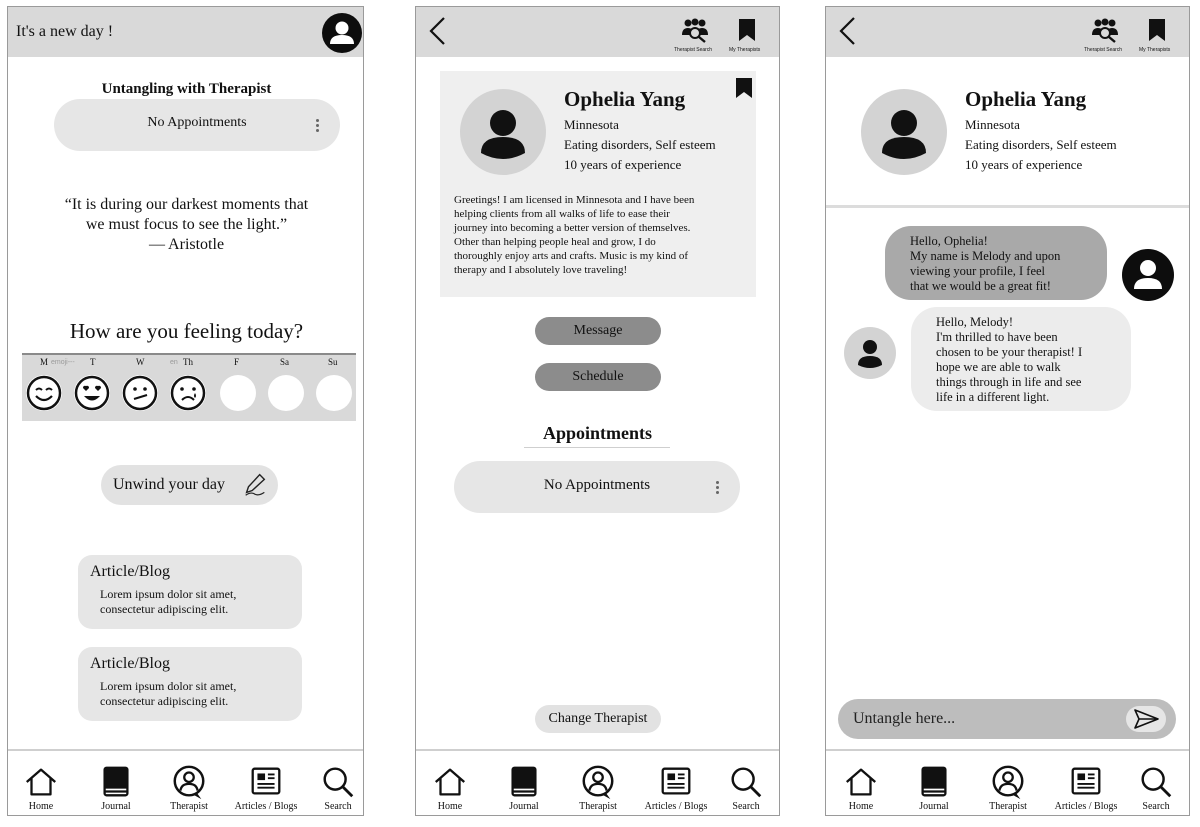 The width and height of the screenshot is (1200, 827). What do you see at coordinates (92, 393) in the screenshot?
I see `mood-love-icon` at bounding box center [92, 393].